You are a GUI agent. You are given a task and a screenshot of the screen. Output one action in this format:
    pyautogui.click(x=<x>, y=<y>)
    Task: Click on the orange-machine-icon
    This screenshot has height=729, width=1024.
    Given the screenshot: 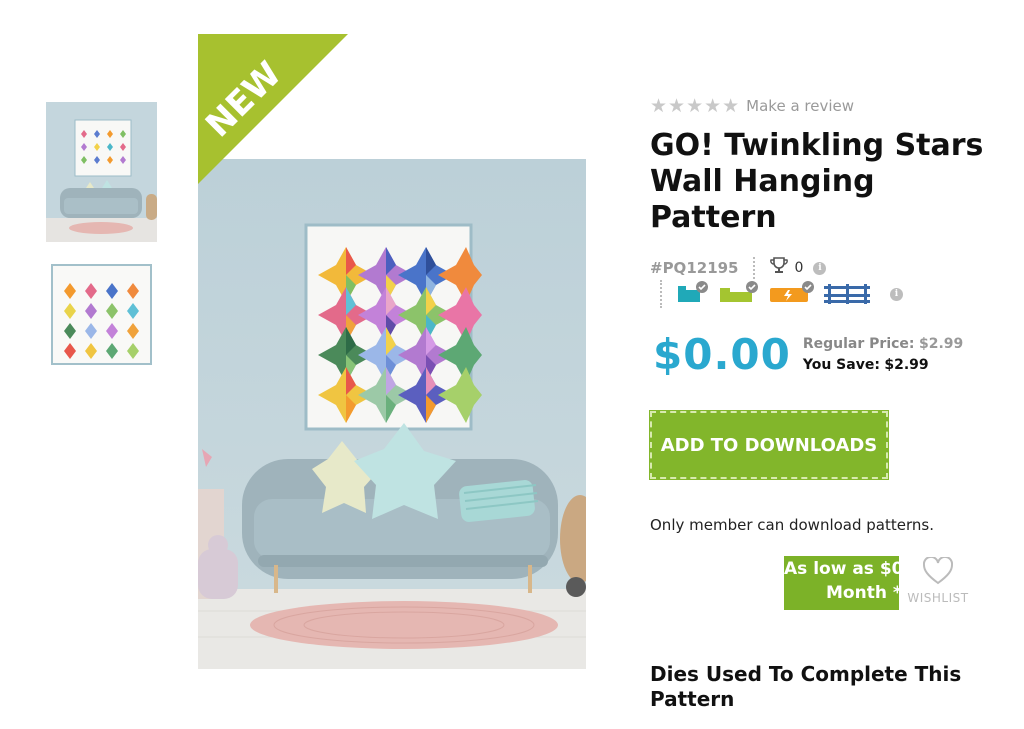 What is the action you would take?
    pyautogui.click(x=791, y=294)
    